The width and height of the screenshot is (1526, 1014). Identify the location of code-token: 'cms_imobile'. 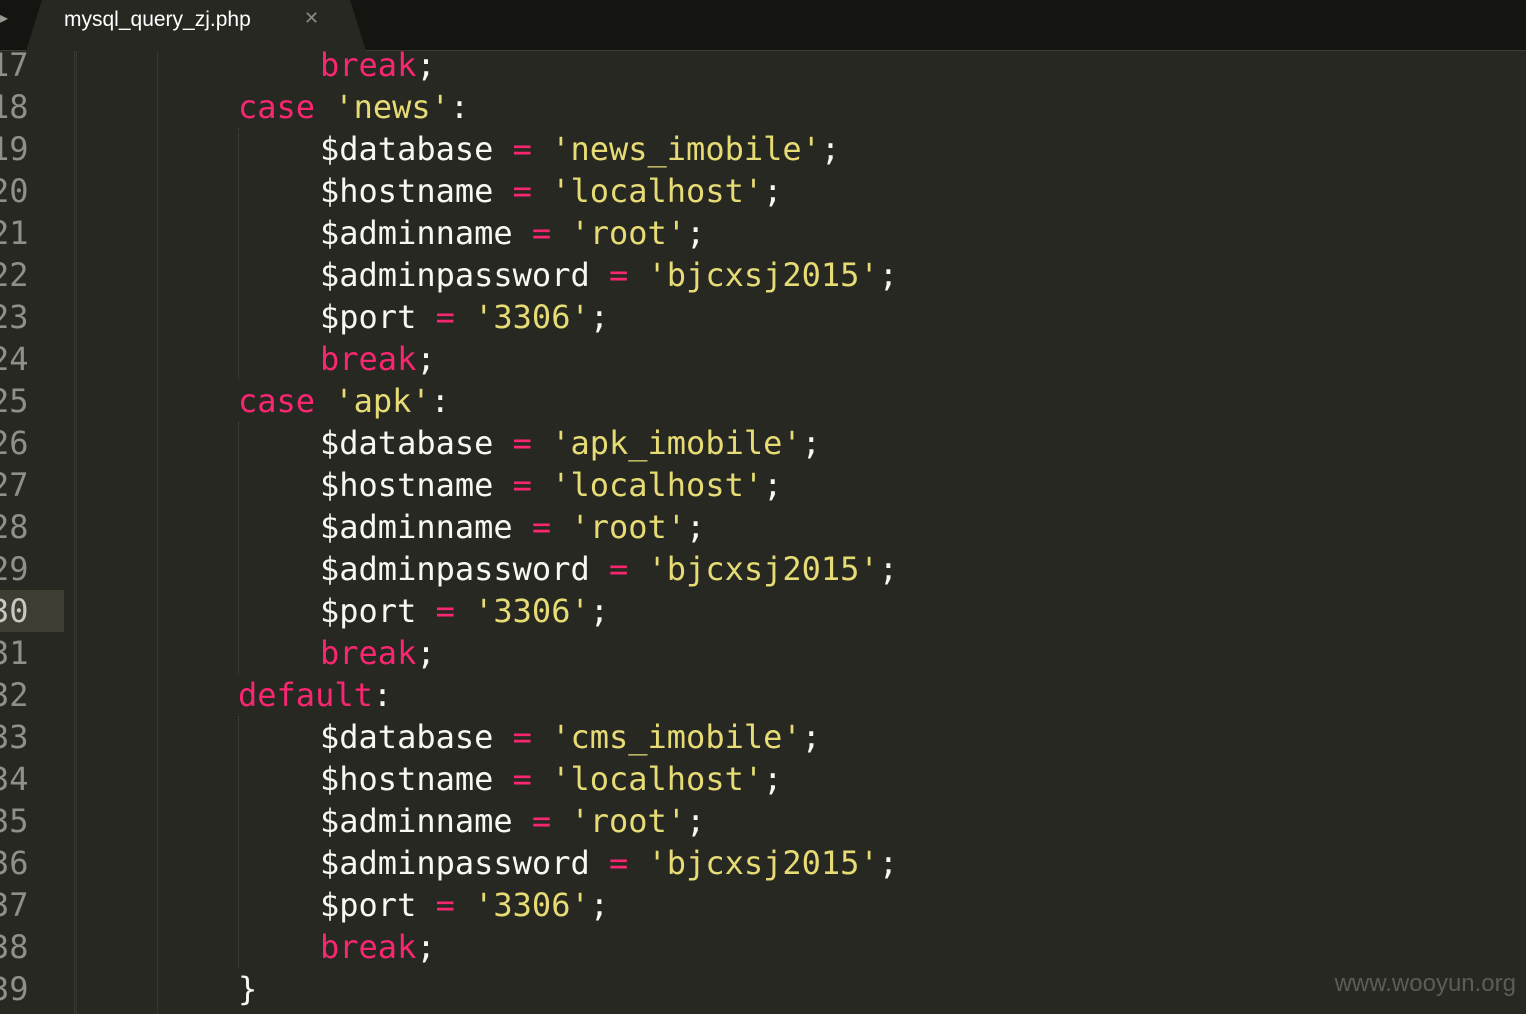
(676, 737).